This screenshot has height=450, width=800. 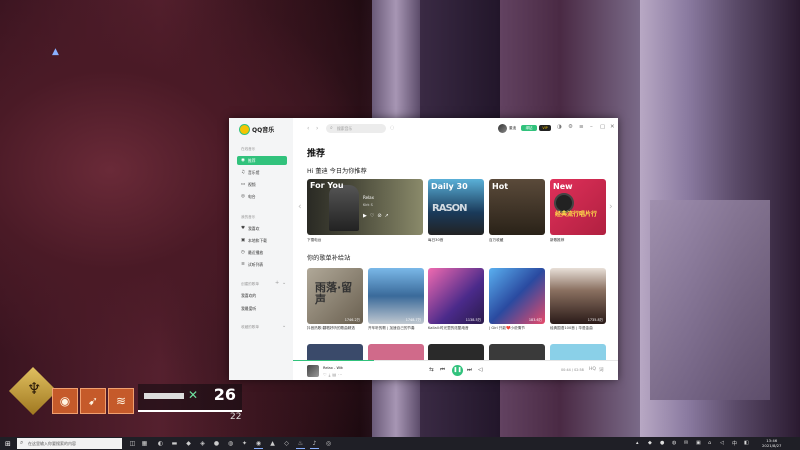 I want to click on app-icon: ◎, so click(x=328, y=443).